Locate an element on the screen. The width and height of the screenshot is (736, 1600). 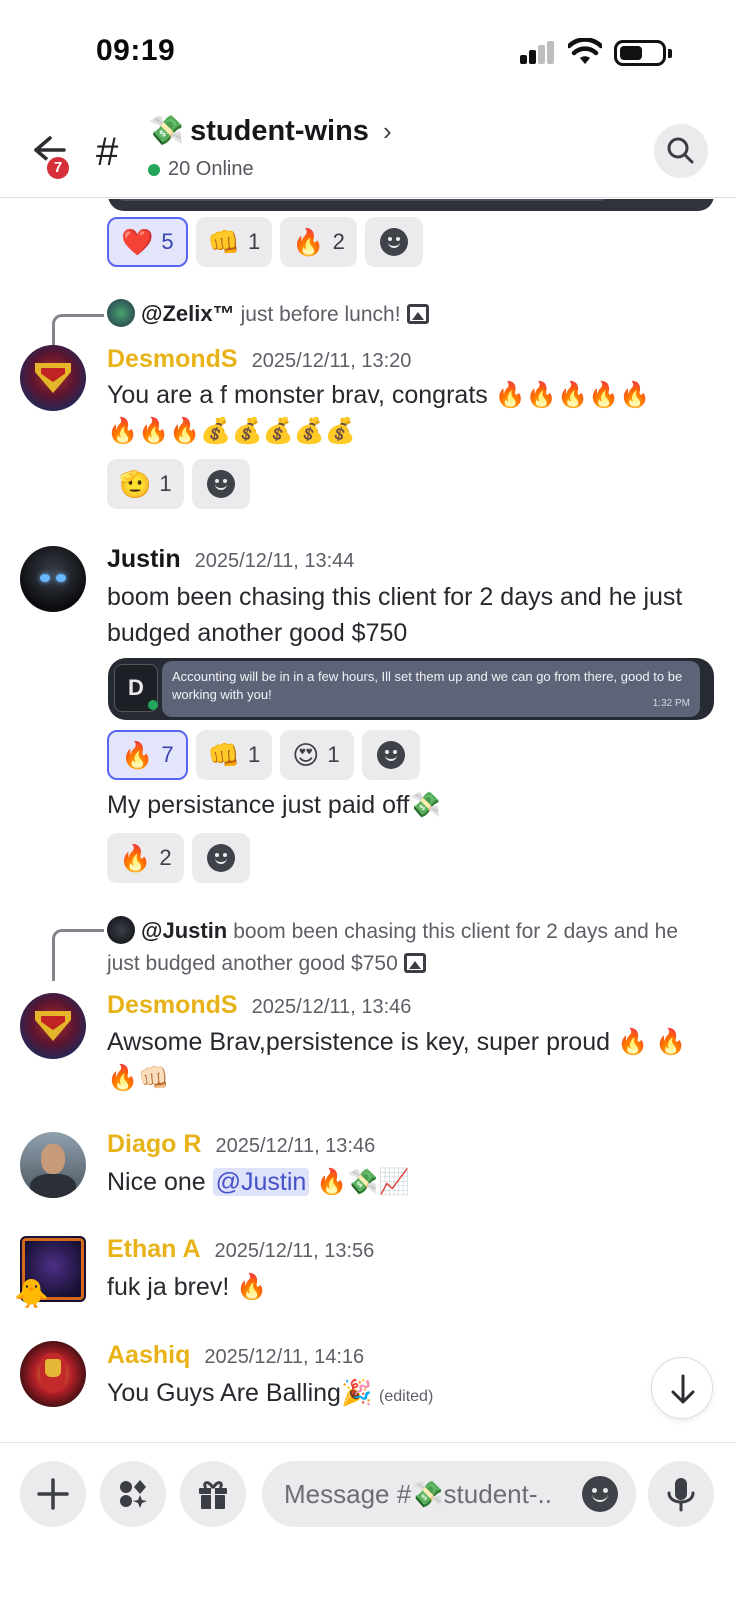
message-text: Nice one @Justin 🔥💸📈 is located at coordinates (258, 1182).